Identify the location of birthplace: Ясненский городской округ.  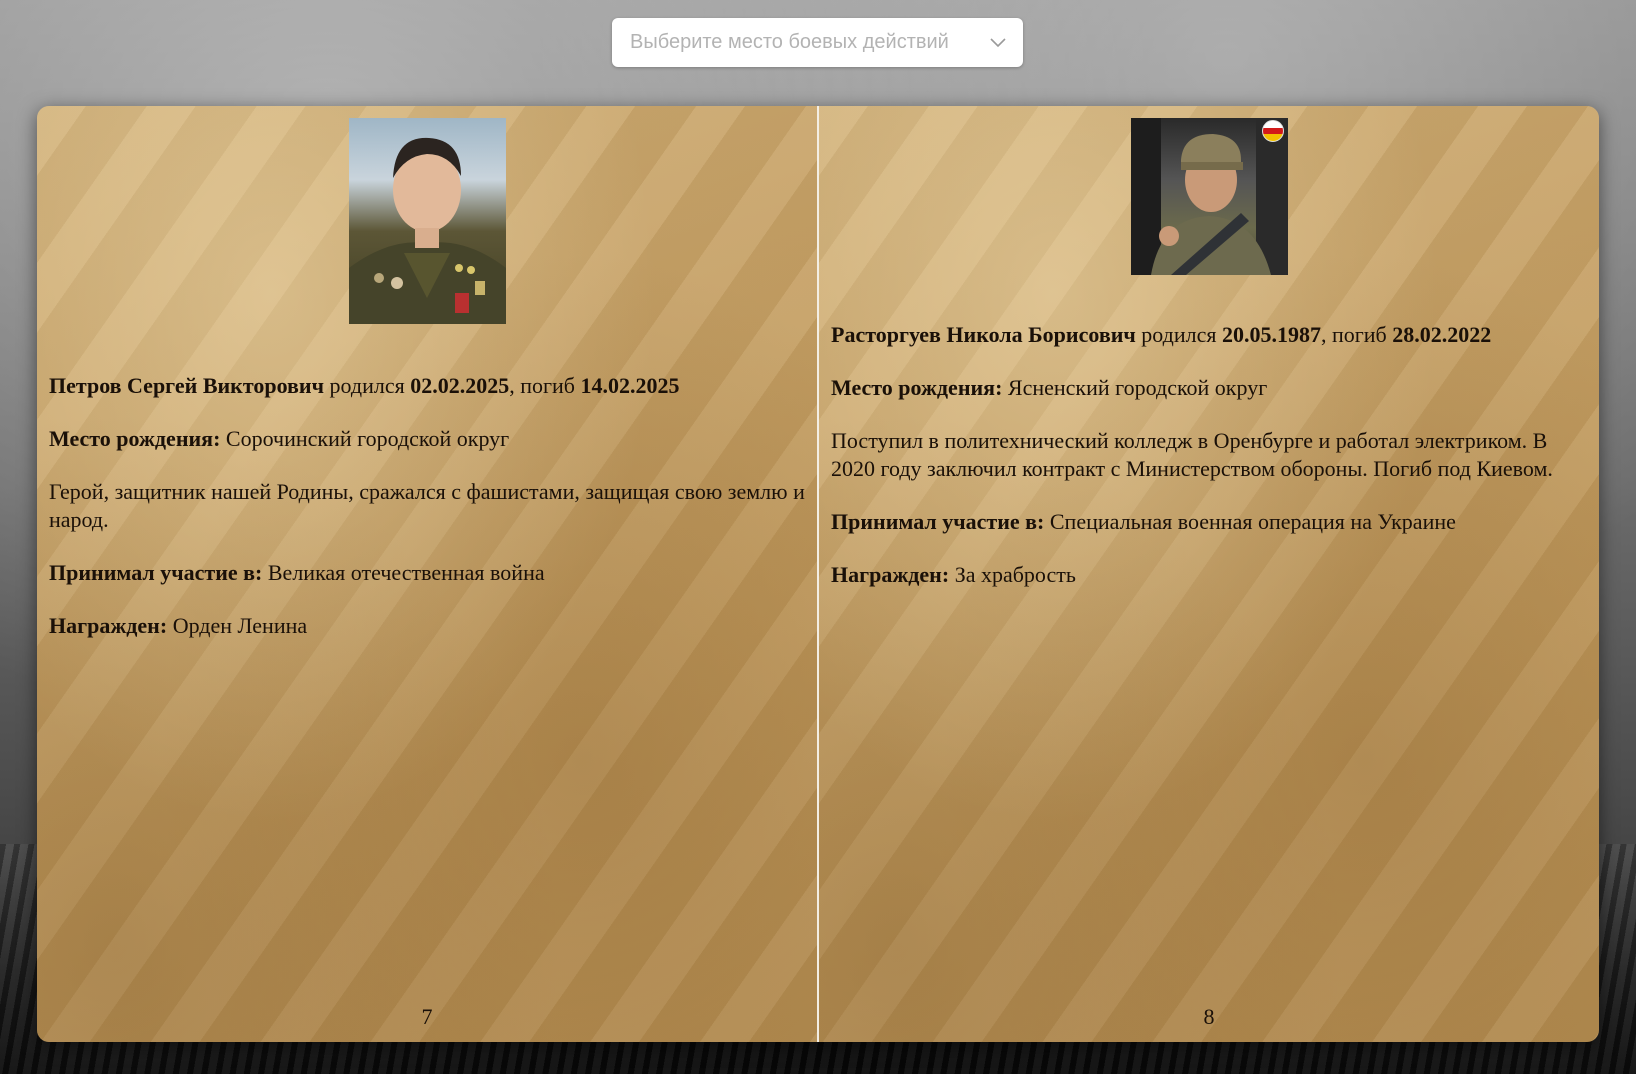
(1137, 387).